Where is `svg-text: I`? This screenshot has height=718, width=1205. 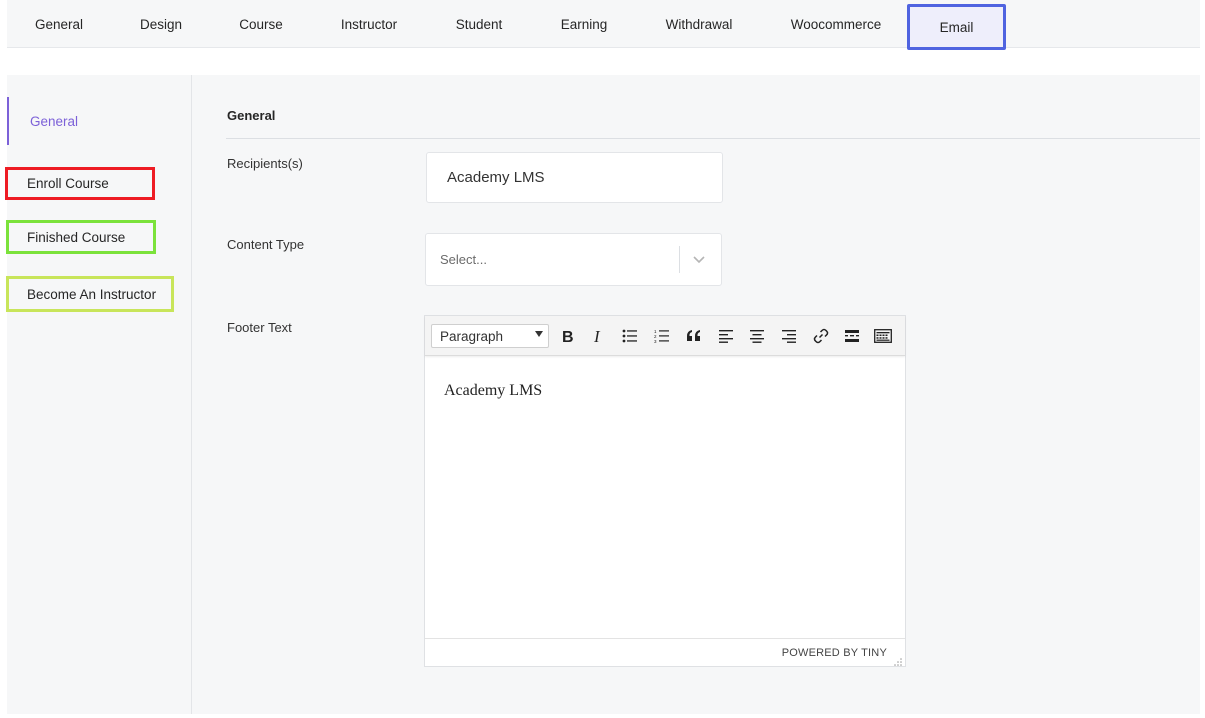 svg-text: I is located at coordinates (597, 336).